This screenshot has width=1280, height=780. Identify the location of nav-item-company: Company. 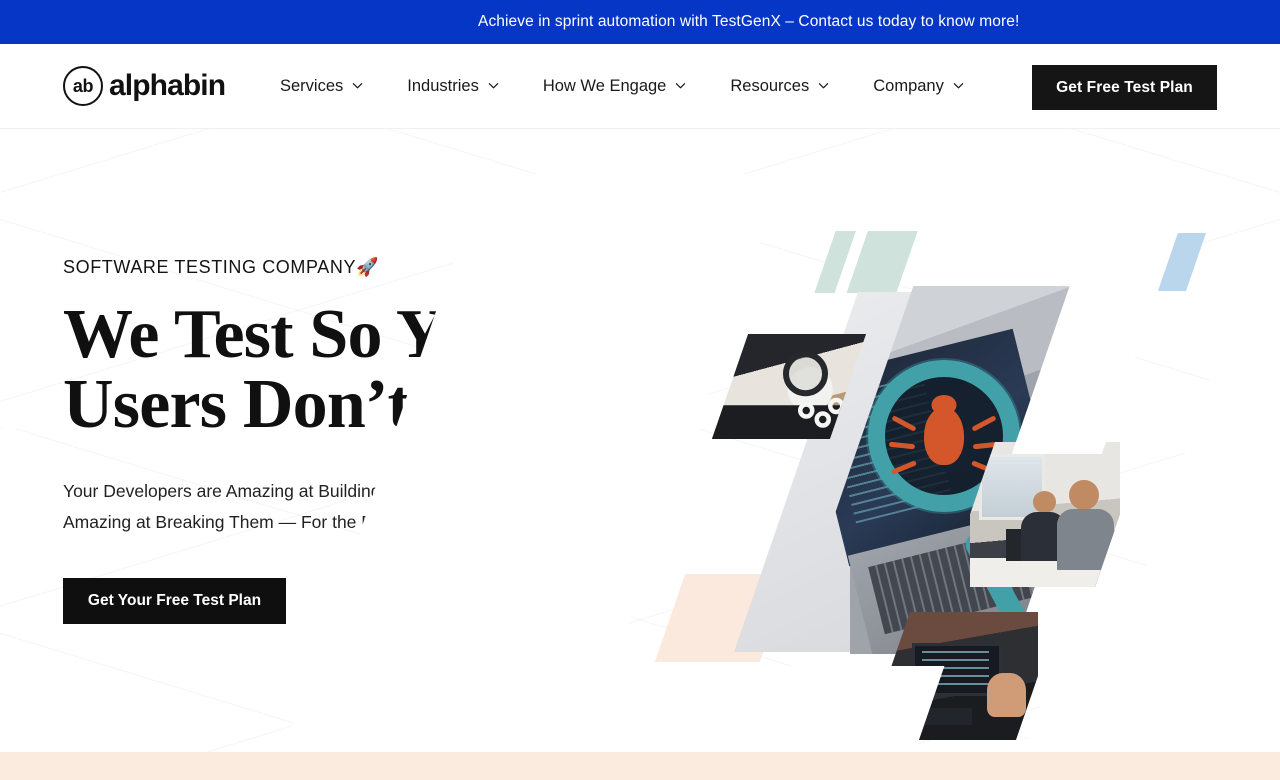
(918, 86).